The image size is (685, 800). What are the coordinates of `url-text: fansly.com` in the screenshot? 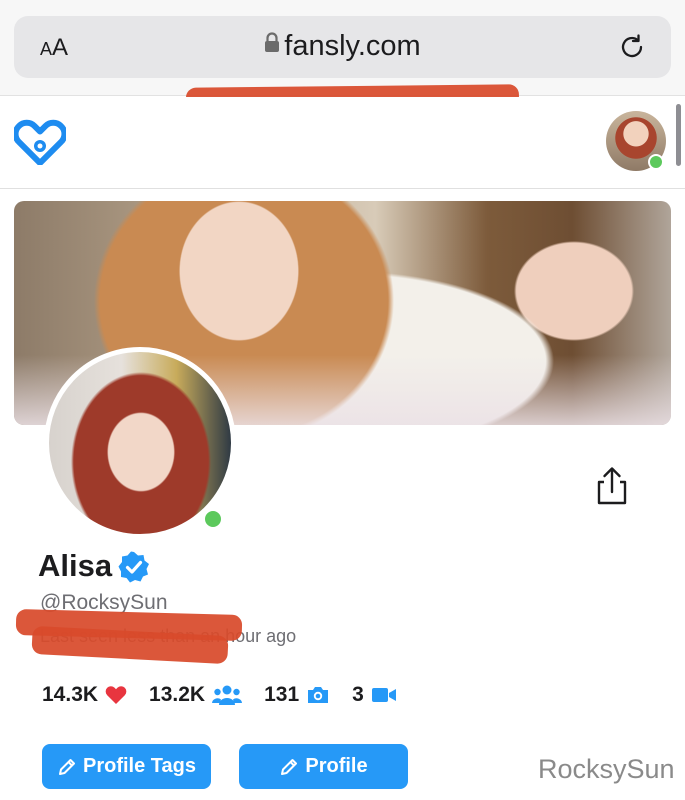 It's located at (352, 46).